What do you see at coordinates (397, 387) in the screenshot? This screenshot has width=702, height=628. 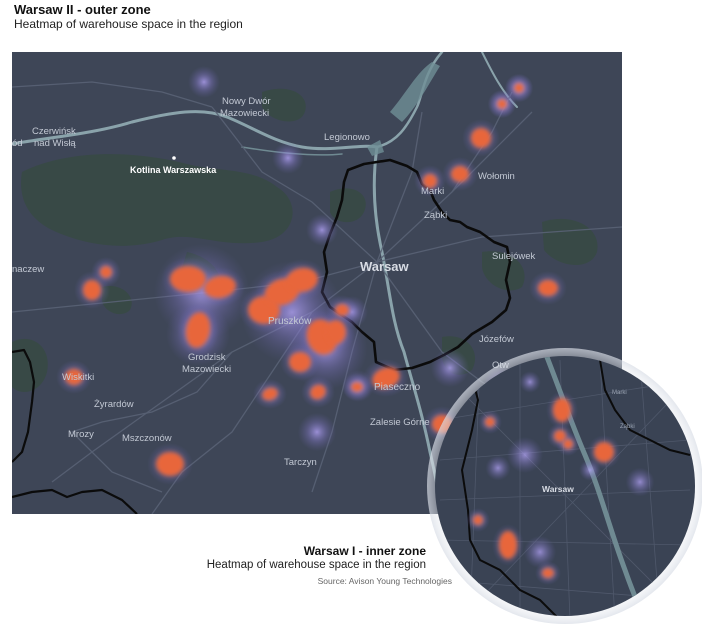 I see `label-piaseczno: Piaseczno` at bounding box center [397, 387].